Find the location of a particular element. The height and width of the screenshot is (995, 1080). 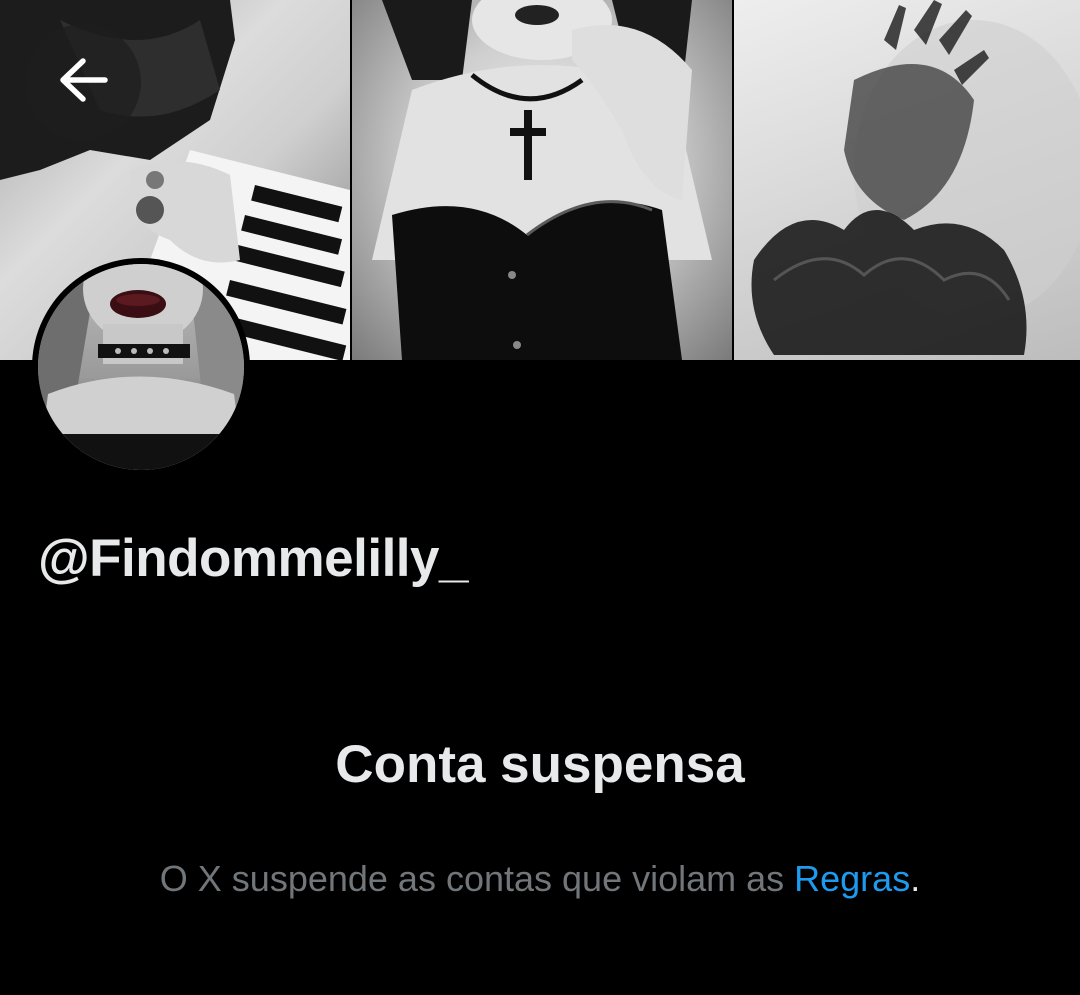

banner-image-glove is located at coordinates (907, 180).